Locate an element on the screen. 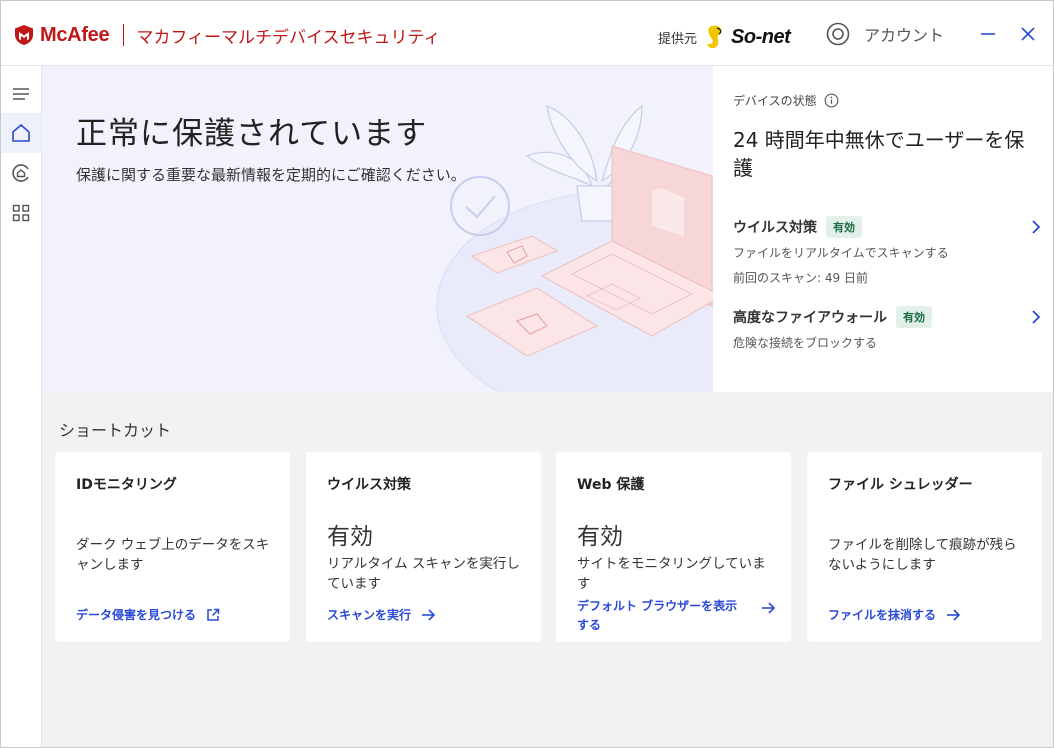  sidebar-item-home is located at coordinates (21, 133).